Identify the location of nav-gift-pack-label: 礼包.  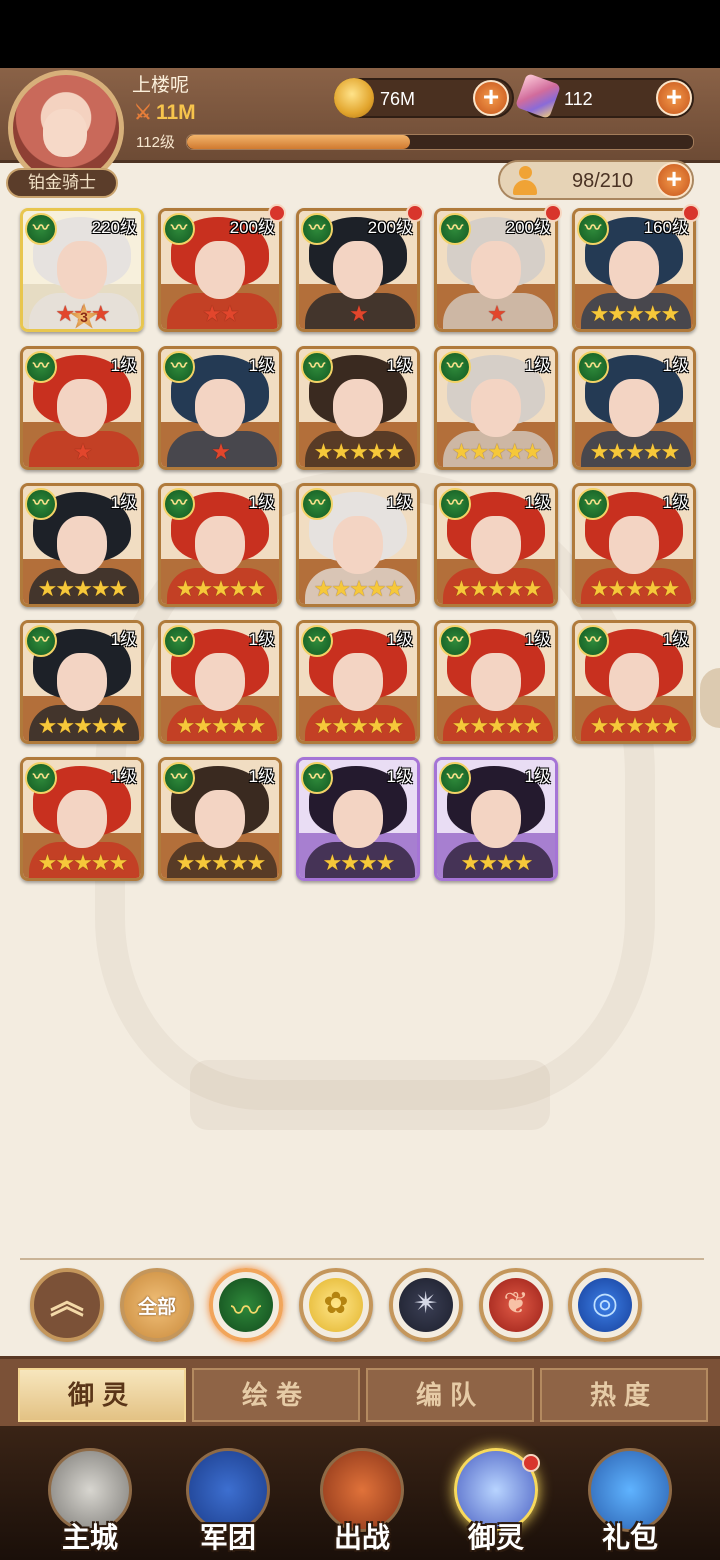
(629, 1537).